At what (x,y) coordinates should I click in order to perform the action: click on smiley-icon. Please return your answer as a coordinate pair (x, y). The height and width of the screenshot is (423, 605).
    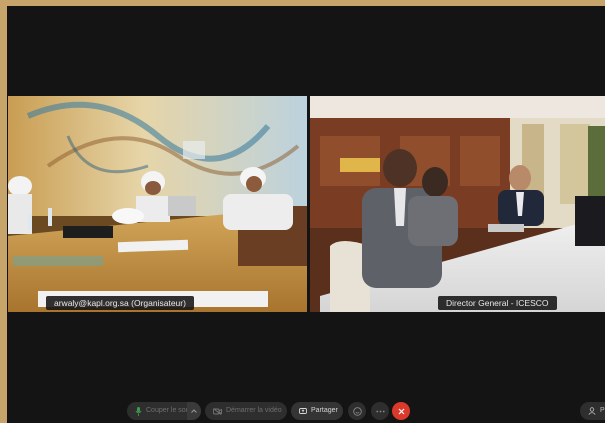
    Looking at the image, I should click on (357, 411).